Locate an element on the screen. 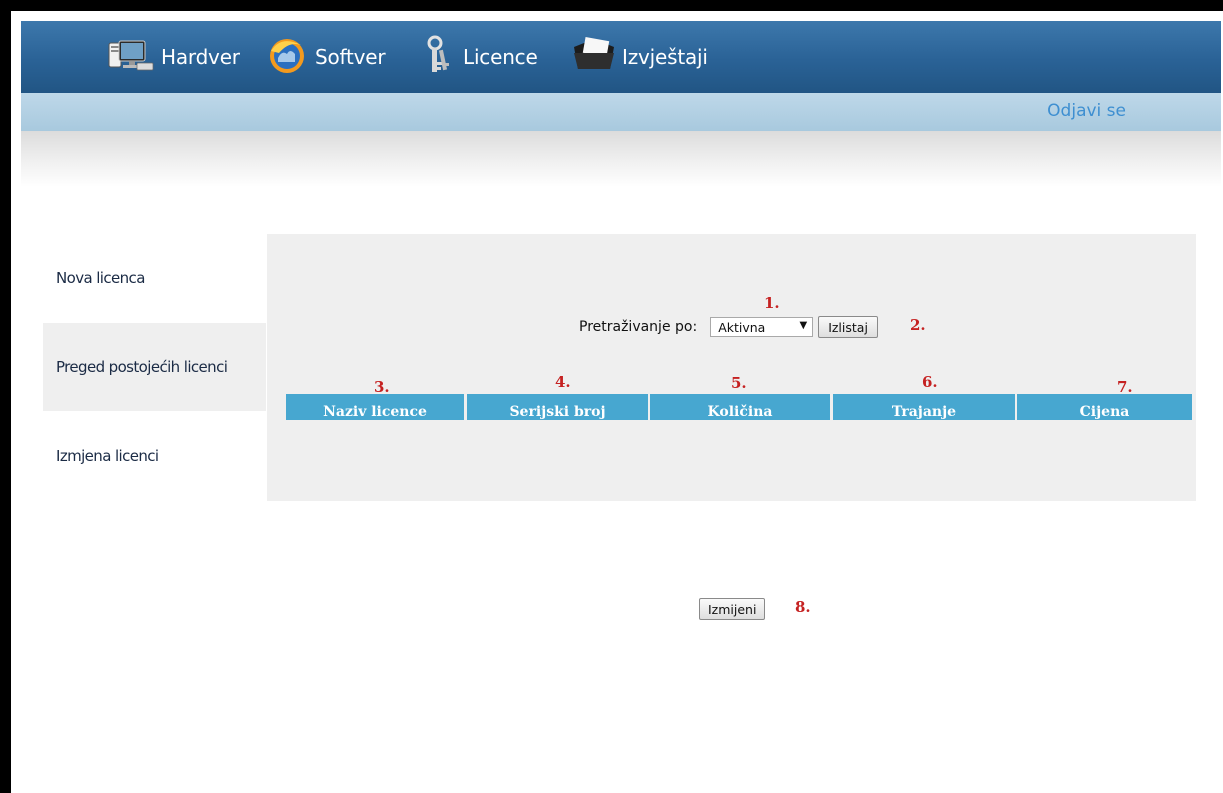 This screenshot has height=793, width=1223. column-header-trajanje: Trajanje is located at coordinates (924, 407).